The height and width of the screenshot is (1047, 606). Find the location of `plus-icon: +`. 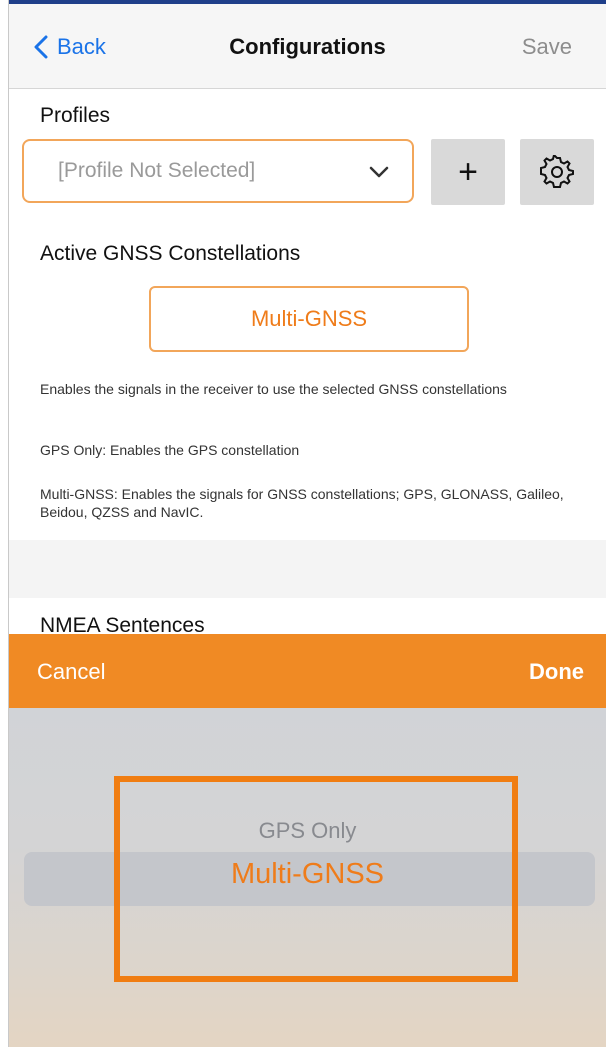

plus-icon: + is located at coordinates (468, 172).